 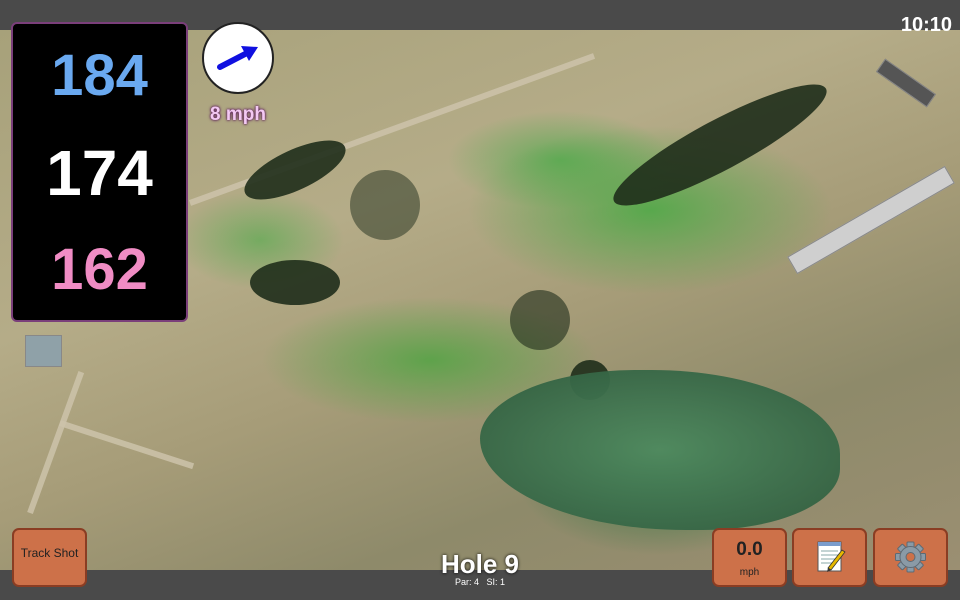 What do you see at coordinates (749, 549) in the screenshot?
I see `speed-value: 0.0` at bounding box center [749, 549].